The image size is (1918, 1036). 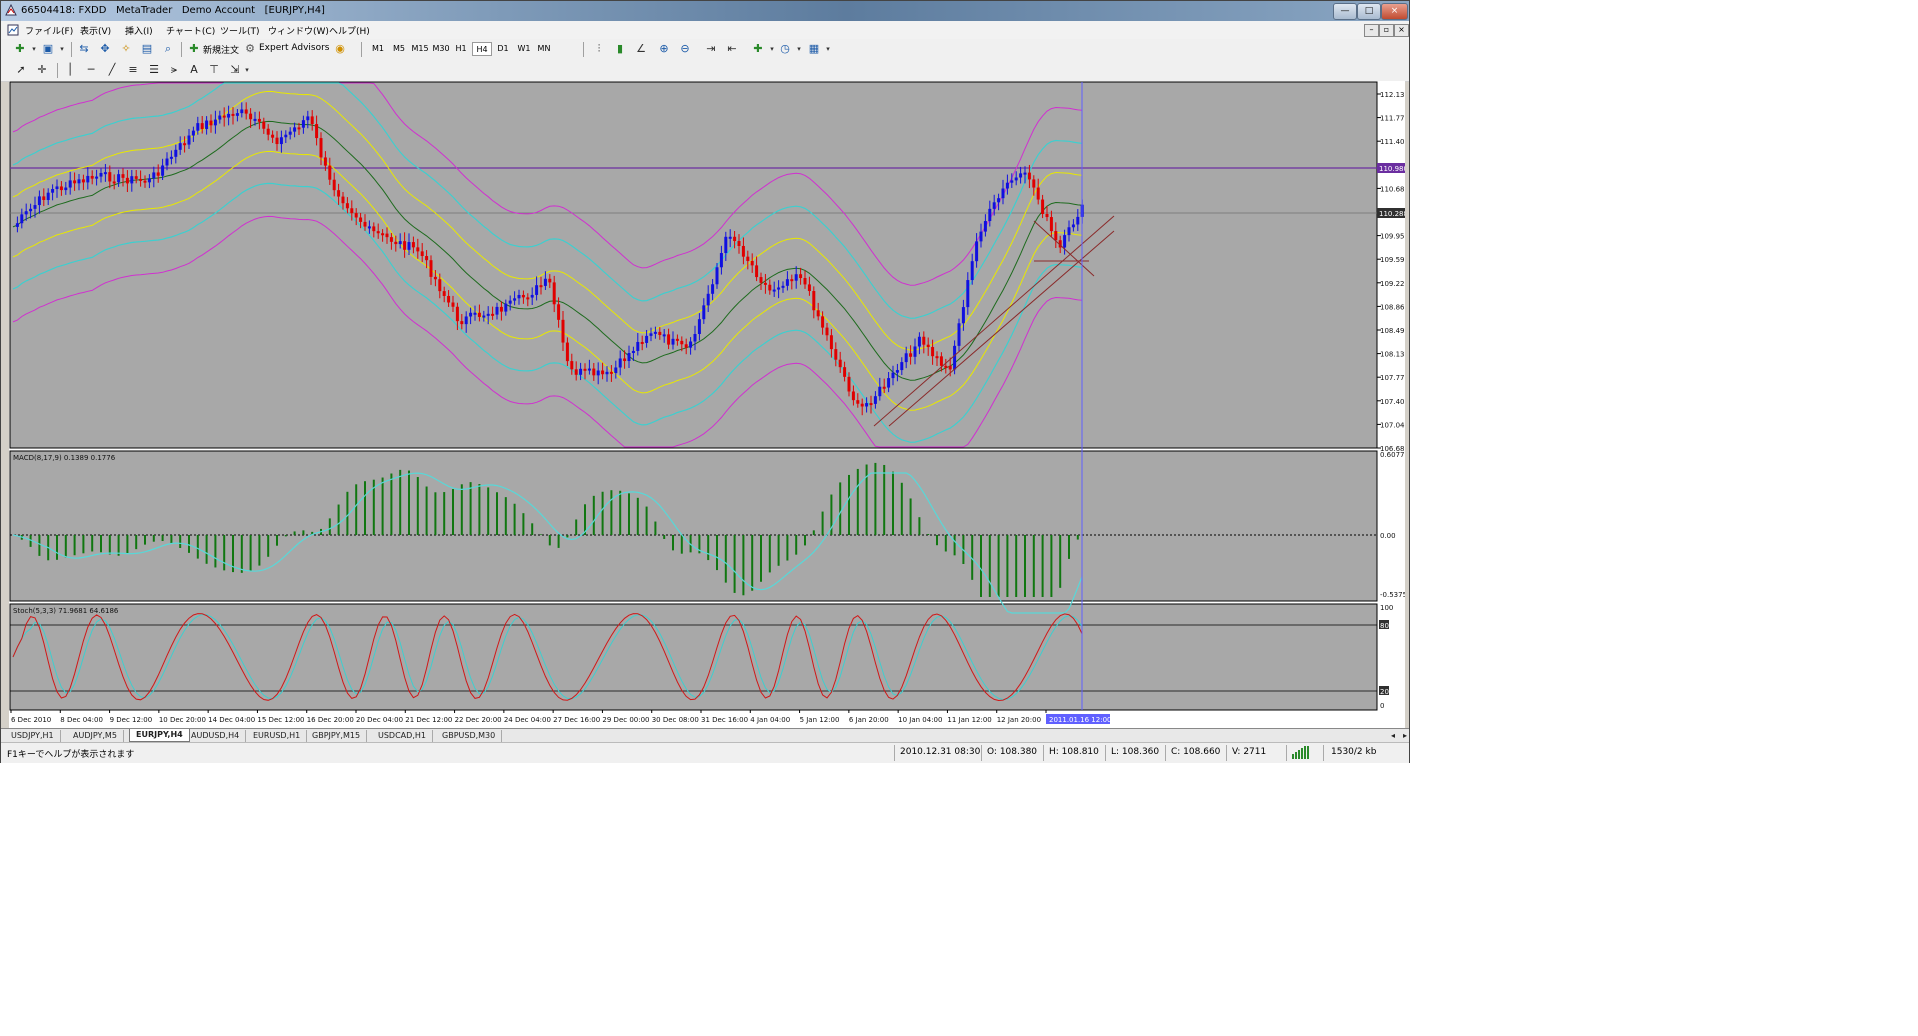 I want to click on navigator-icon: ✧, so click(x=126, y=49).